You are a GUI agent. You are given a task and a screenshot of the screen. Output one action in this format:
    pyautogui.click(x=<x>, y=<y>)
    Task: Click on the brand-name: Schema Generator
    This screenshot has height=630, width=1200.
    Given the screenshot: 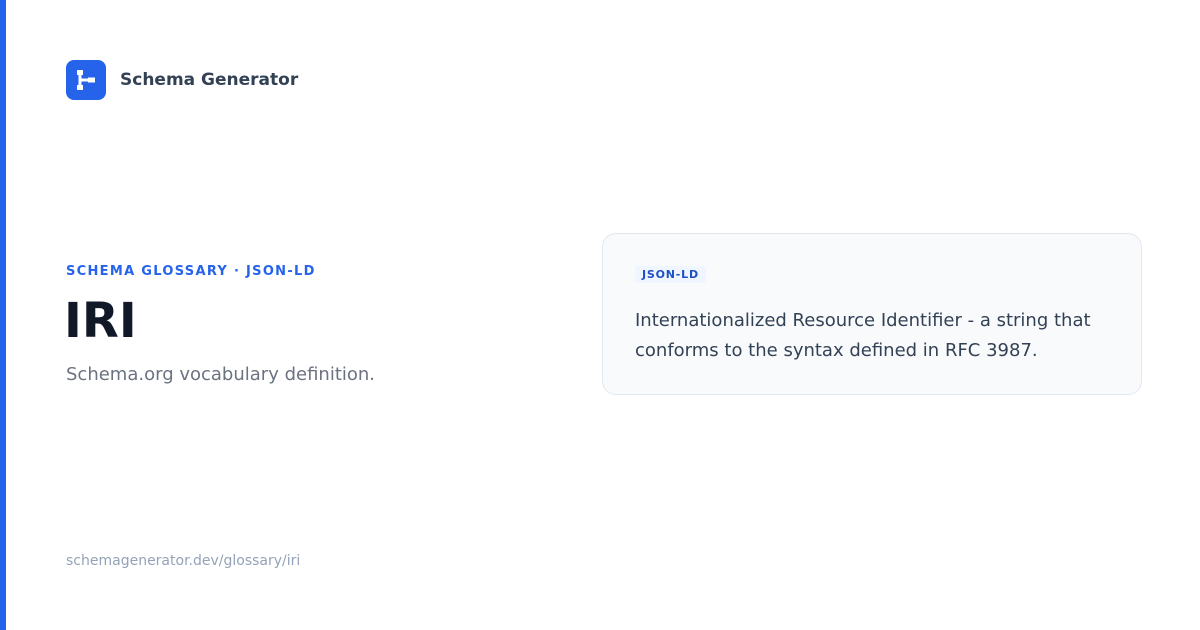 What is the action you would take?
    pyautogui.click(x=209, y=80)
    